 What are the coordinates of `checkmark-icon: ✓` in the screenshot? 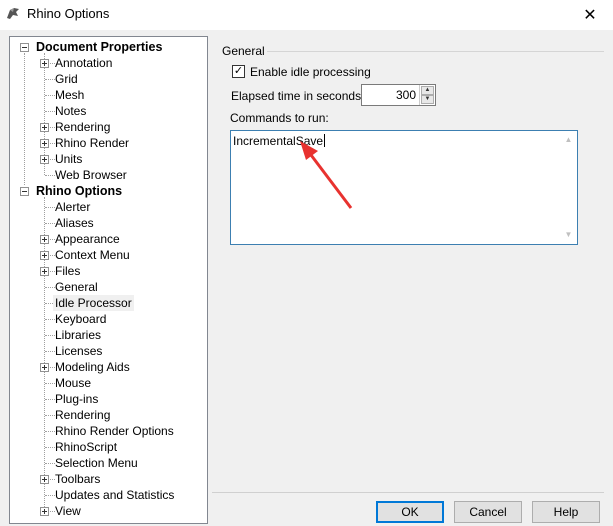 It's located at (238, 71).